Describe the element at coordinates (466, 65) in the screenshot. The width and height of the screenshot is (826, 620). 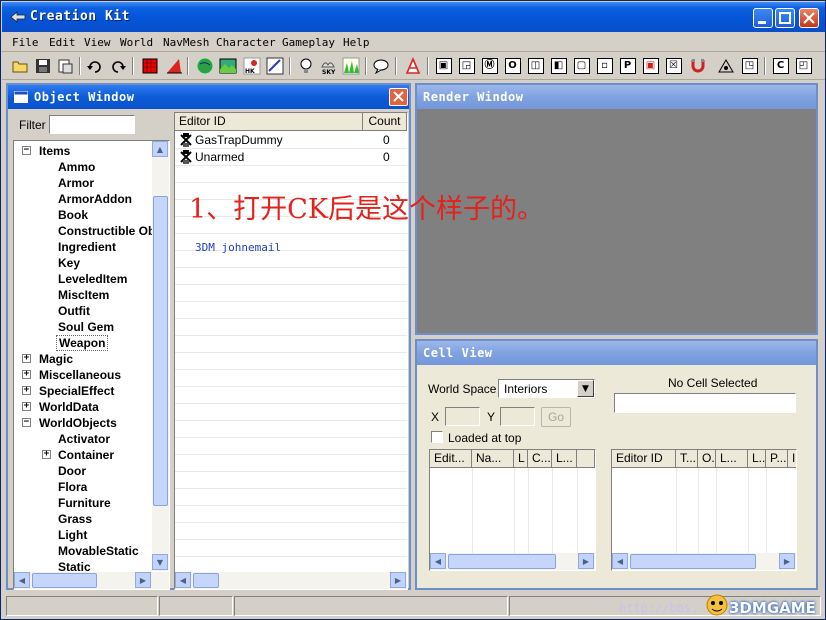
I see `cube-button-2: ◲` at that location.